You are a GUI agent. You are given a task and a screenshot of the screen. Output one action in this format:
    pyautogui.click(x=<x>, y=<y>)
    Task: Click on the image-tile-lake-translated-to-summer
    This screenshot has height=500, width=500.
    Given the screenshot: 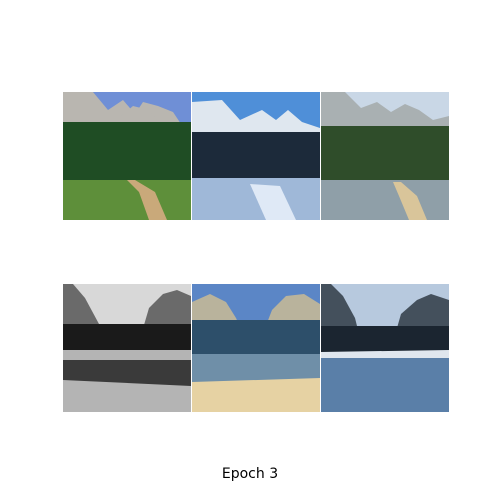 What is the action you would take?
    pyautogui.click(x=256, y=348)
    